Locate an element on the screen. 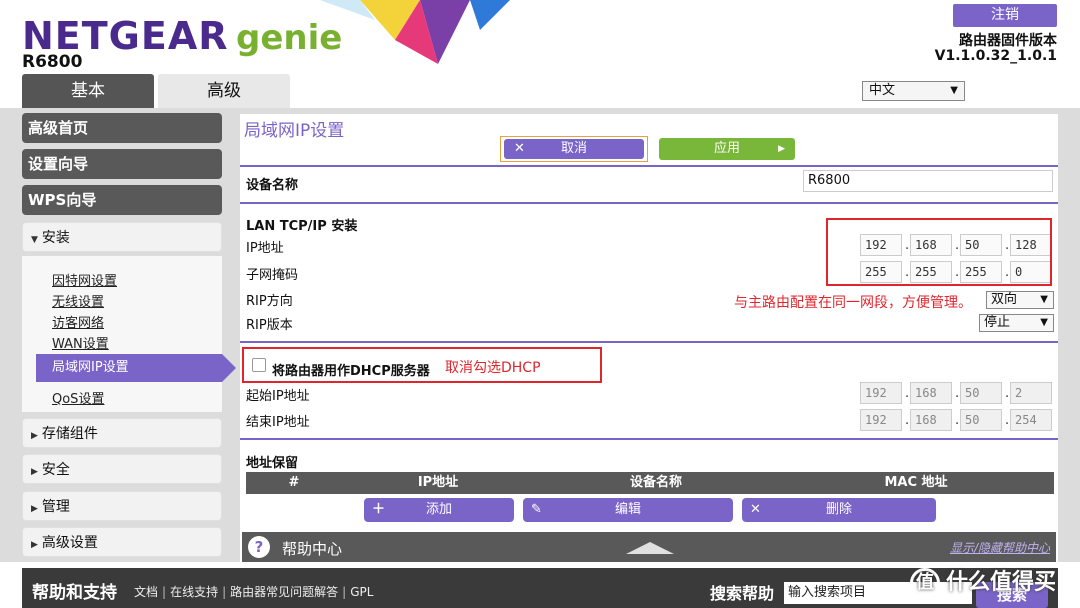 The height and width of the screenshot is (608, 1080). footer-link-faq: 路由器常见问题解答 is located at coordinates (284, 592).